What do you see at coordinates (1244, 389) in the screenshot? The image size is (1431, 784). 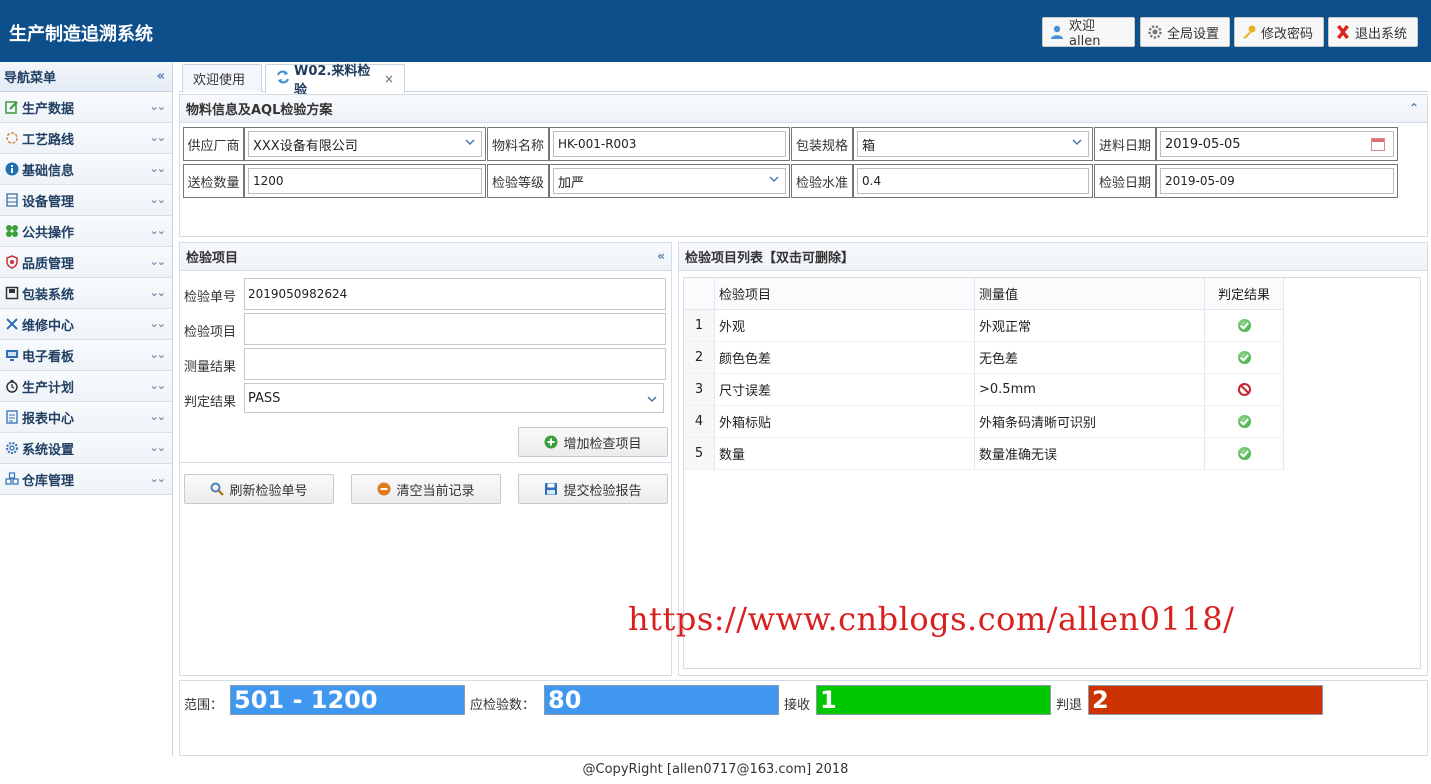 I see `forbidden-icon` at bounding box center [1244, 389].